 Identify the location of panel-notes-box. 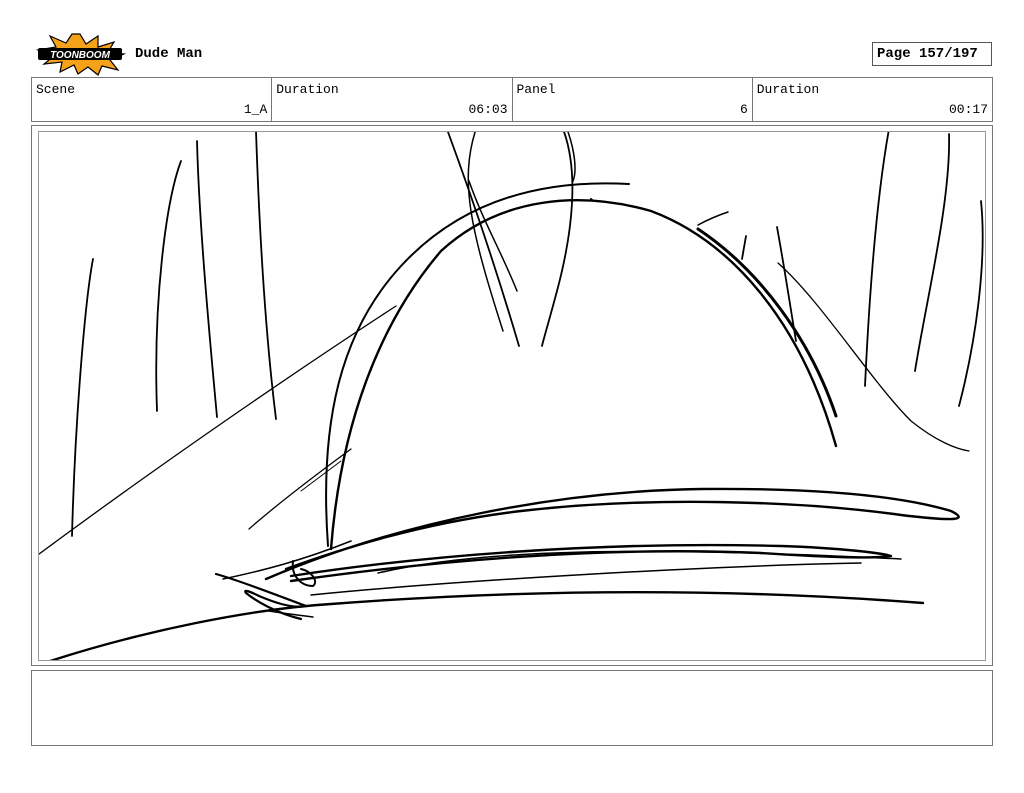
(512, 708).